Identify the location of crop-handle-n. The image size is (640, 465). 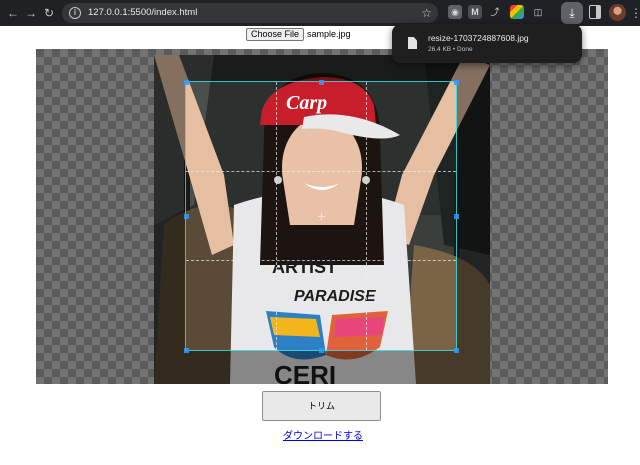
(321, 82).